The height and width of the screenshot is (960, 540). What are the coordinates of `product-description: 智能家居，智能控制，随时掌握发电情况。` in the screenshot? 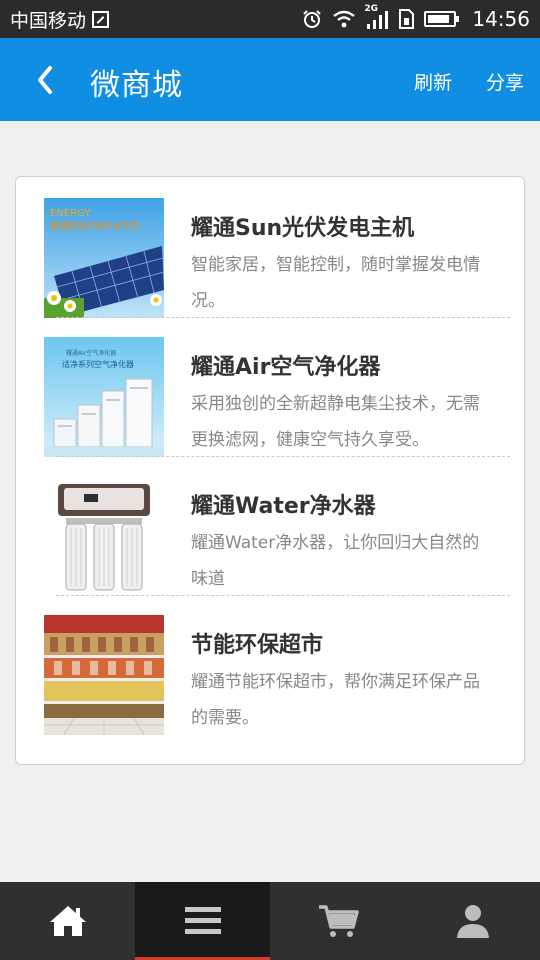 It's located at (335, 283).